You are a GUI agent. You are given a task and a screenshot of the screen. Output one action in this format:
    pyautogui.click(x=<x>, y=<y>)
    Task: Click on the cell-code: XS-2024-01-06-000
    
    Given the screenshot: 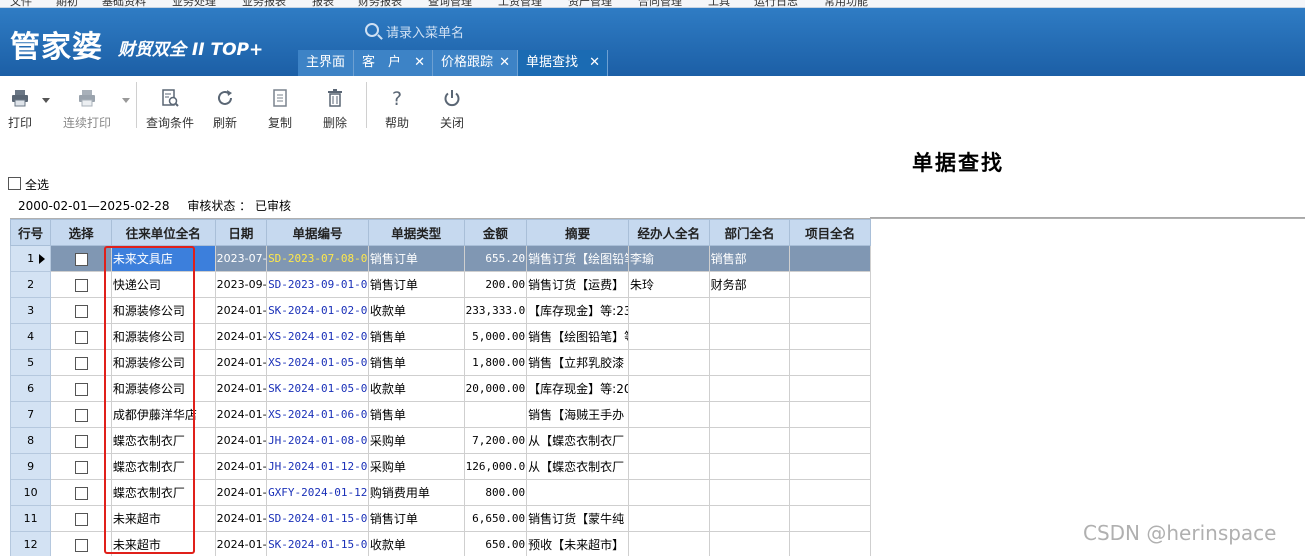 What is the action you would take?
    pyautogui.click(x=317, y=414)
    